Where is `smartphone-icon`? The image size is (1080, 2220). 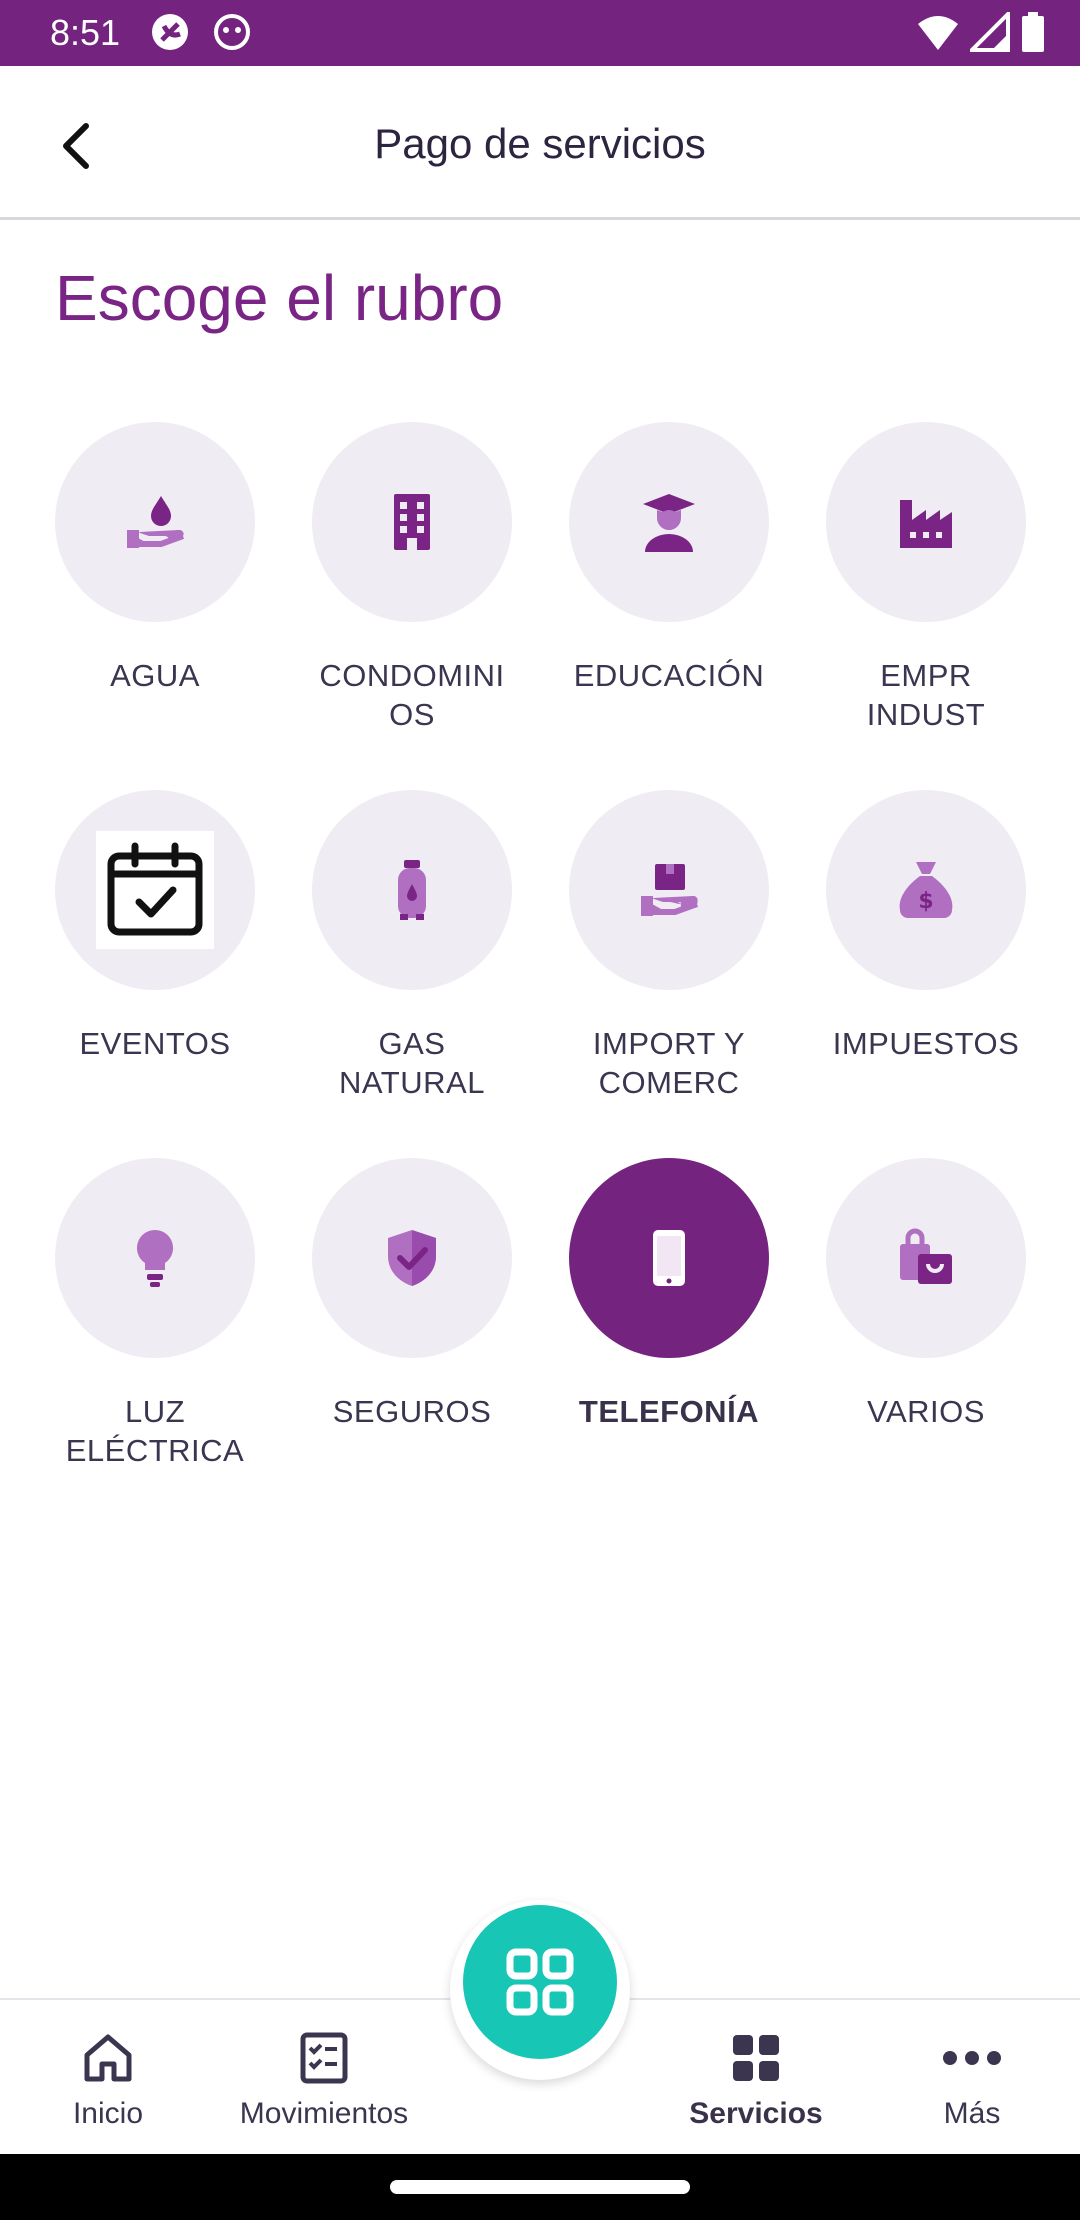 smartphone-icon is located at coordinates (669, 1258).